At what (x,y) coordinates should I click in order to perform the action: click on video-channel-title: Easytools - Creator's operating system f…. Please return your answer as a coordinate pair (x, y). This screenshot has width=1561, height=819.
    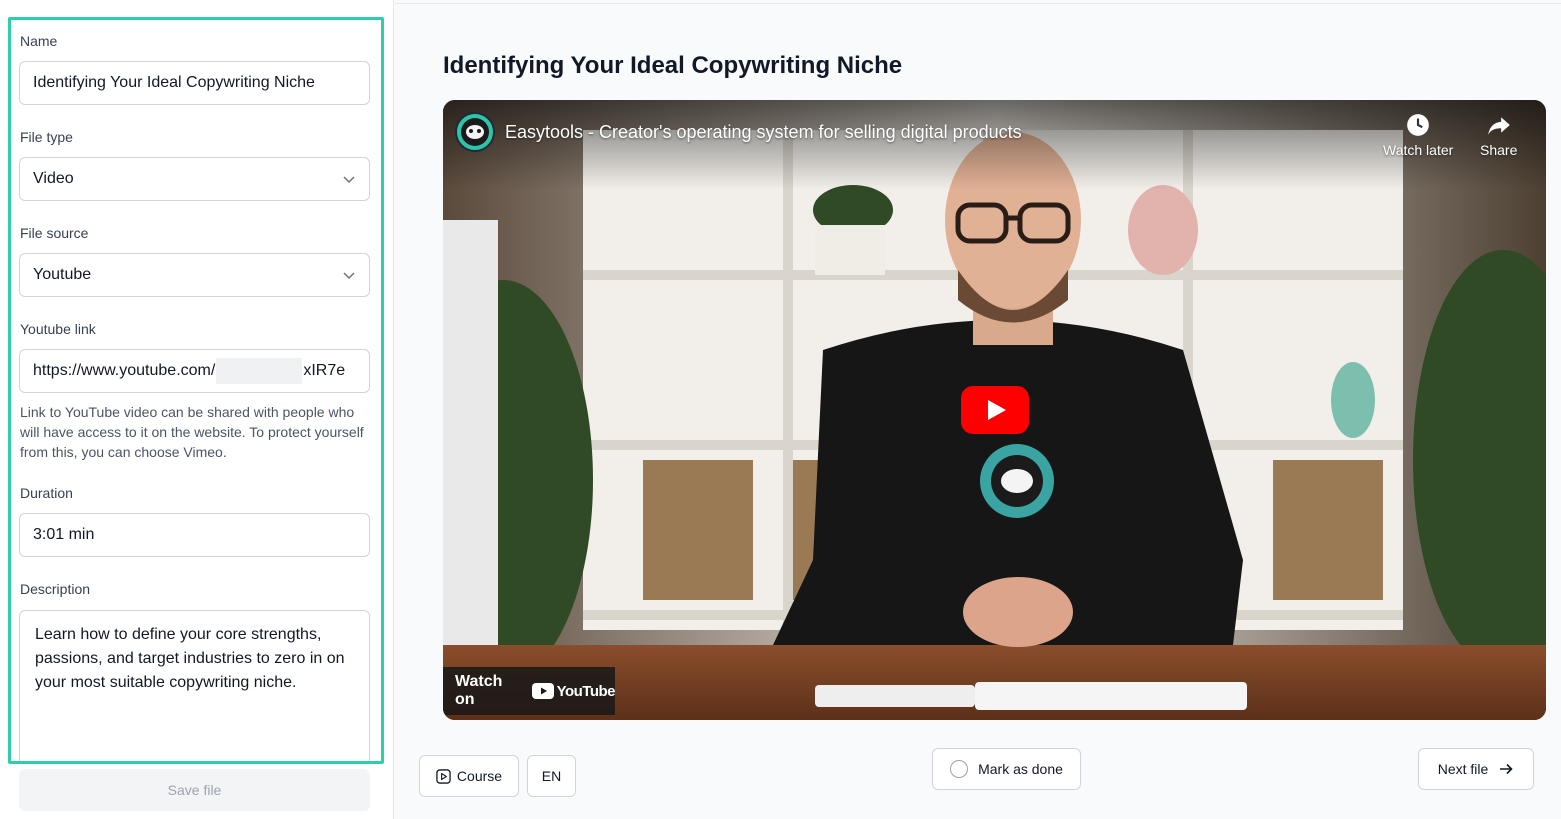
    Looking at the image, I should click on (763, 132).